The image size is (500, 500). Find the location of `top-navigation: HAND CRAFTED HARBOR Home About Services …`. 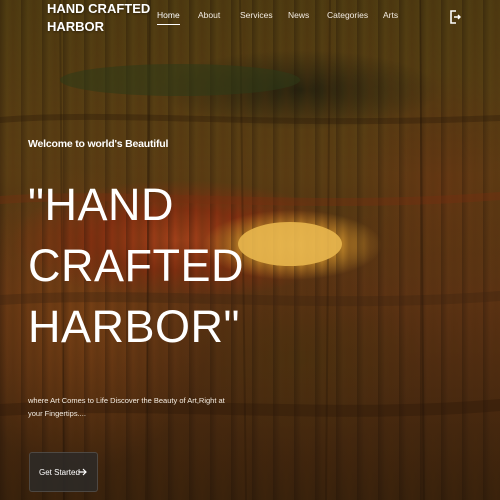

top-navigation: HAND CRAFTED HARBOR Home About Services … is located at coordinates (250, 20).